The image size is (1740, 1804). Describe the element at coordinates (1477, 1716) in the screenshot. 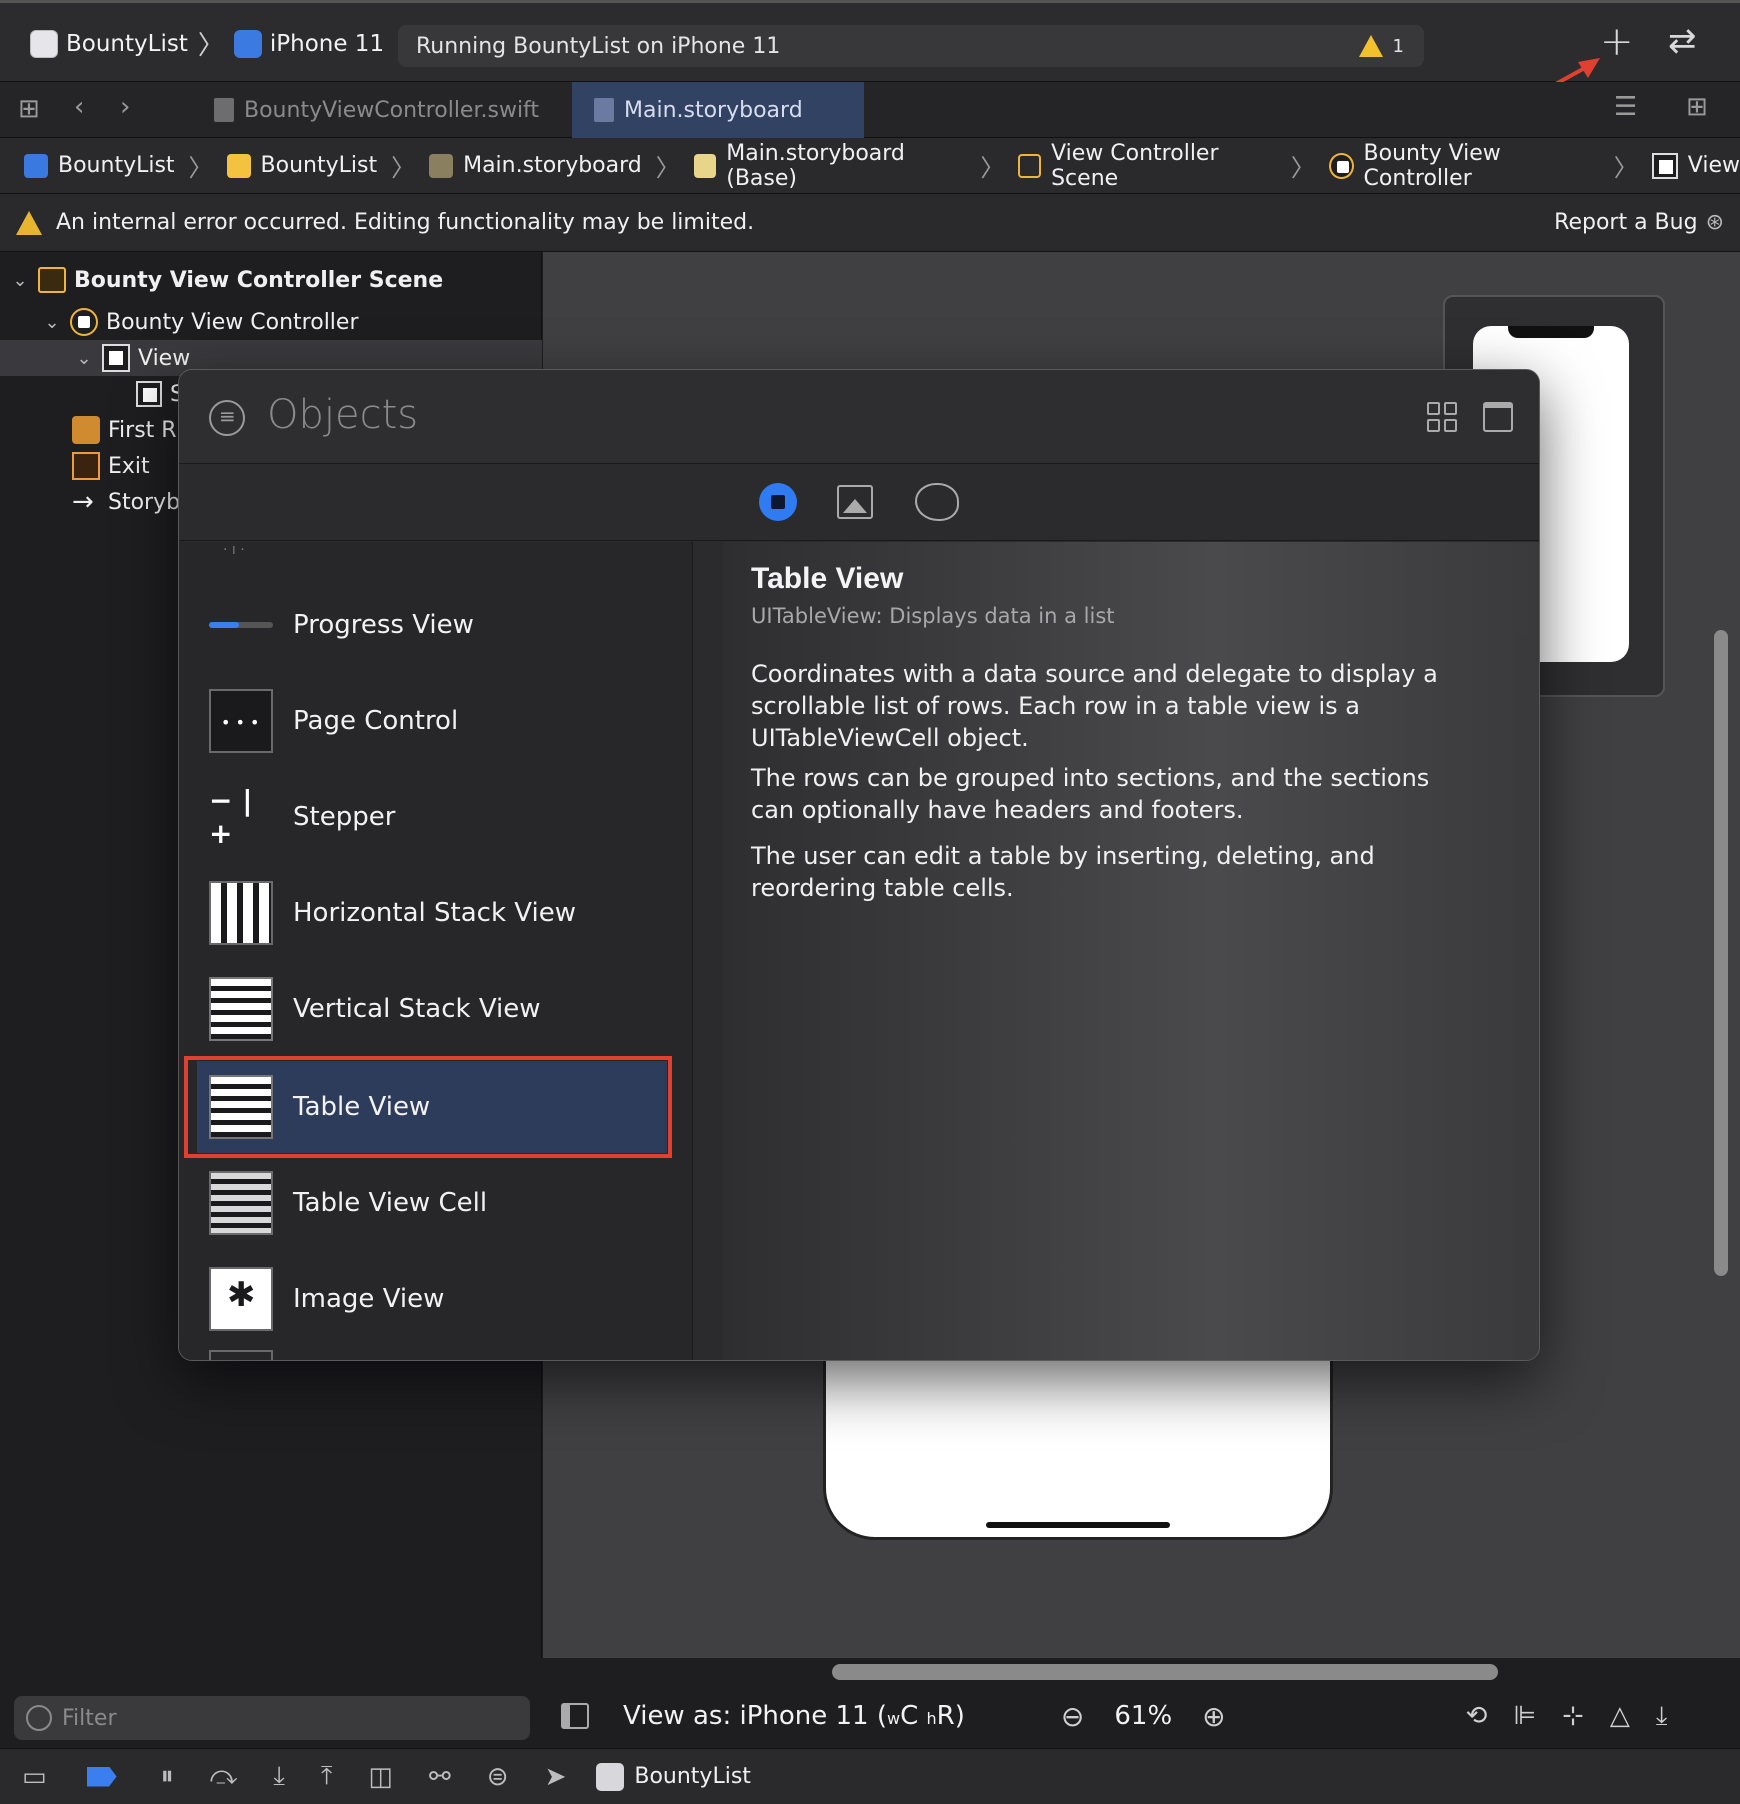

I see `update-frames-icon: ⟲` at that location.